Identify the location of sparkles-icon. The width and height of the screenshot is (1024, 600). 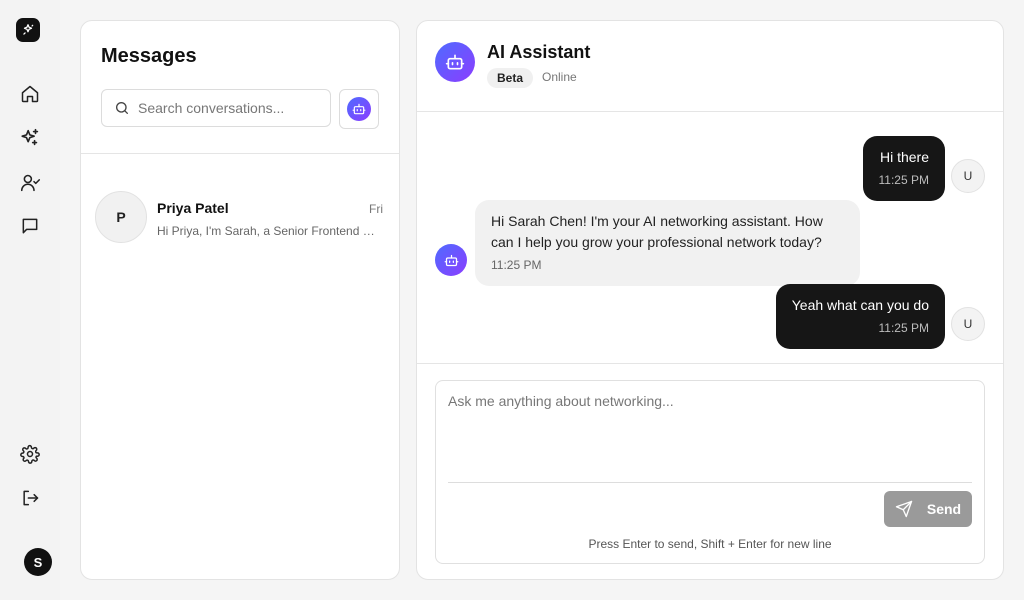
(30, 137).